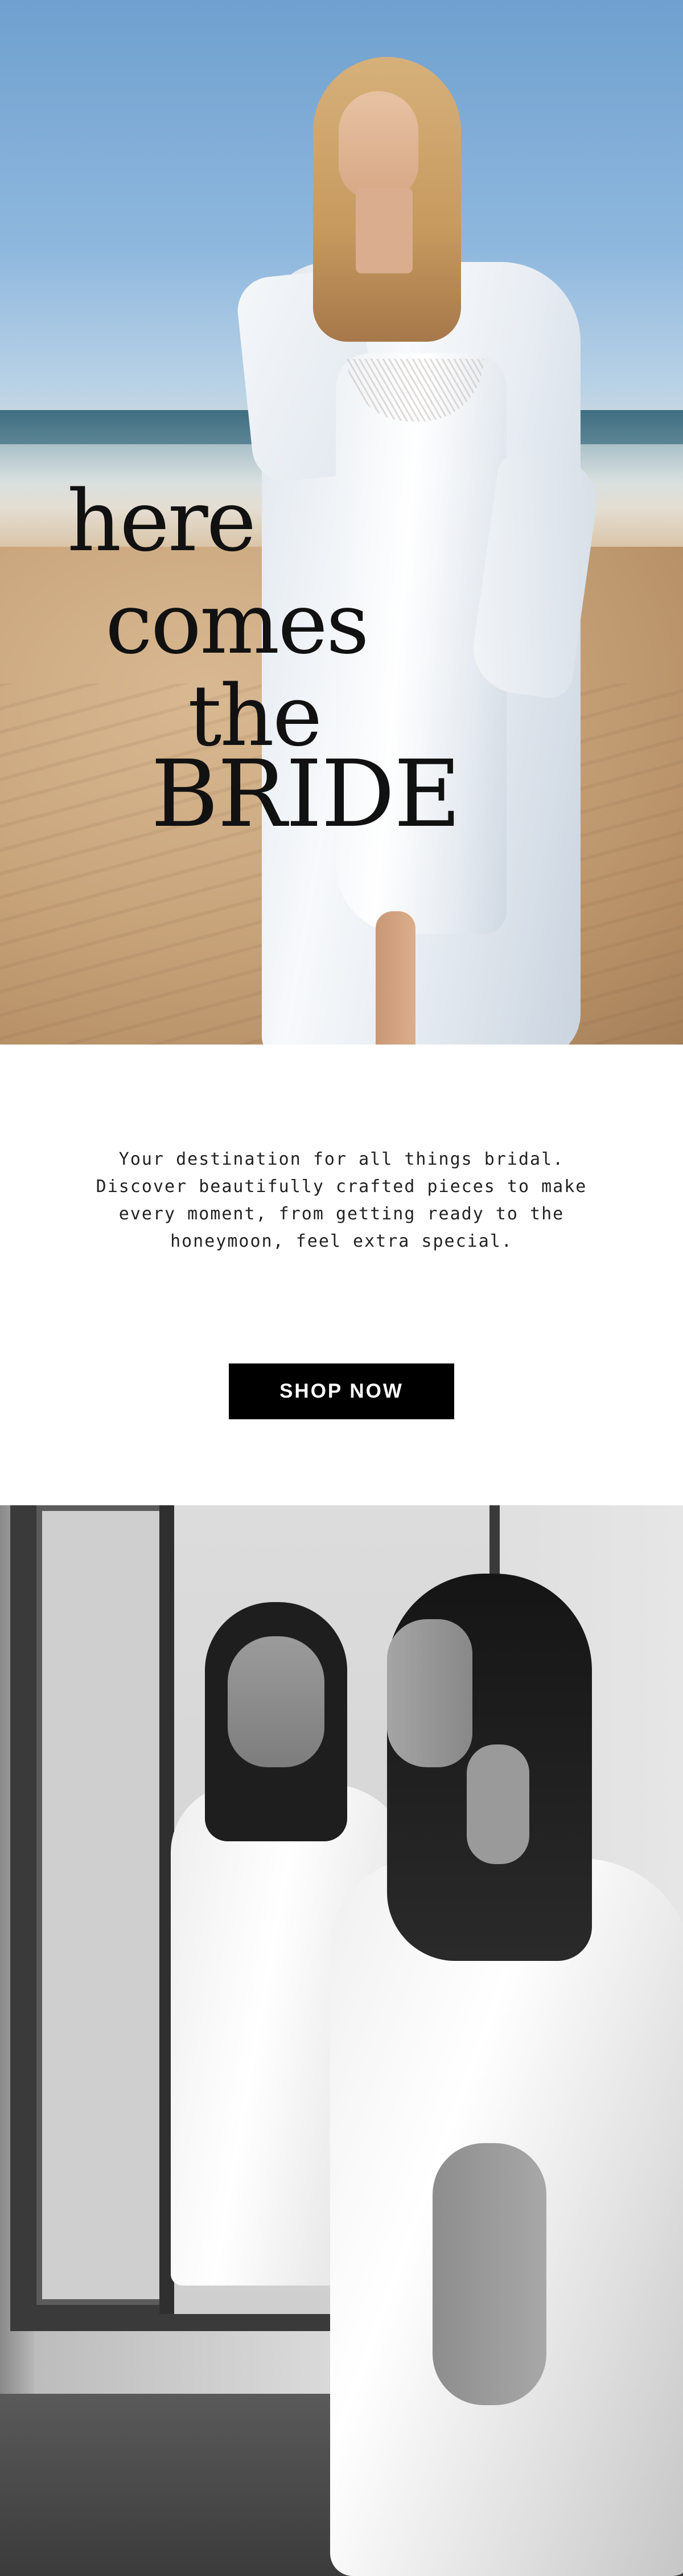 The width and height of the screenshot is (683, 2576). Describe the element at coordinates (306, 795) in the screenshot. I see `headline-line-4: BRIDE` at that location.